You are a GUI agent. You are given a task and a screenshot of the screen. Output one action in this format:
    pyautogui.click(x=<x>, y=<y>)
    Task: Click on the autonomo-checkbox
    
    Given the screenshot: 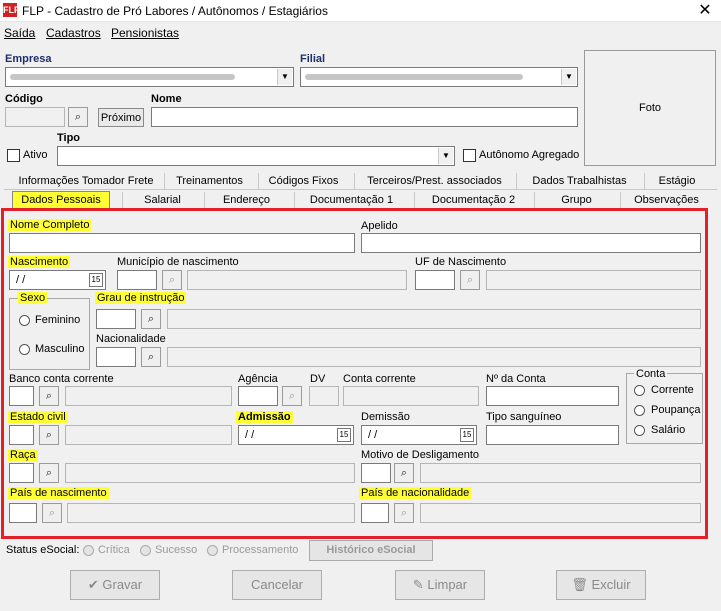 What is the action you would take?
    pyautogui.click(x=469, y=155)
    